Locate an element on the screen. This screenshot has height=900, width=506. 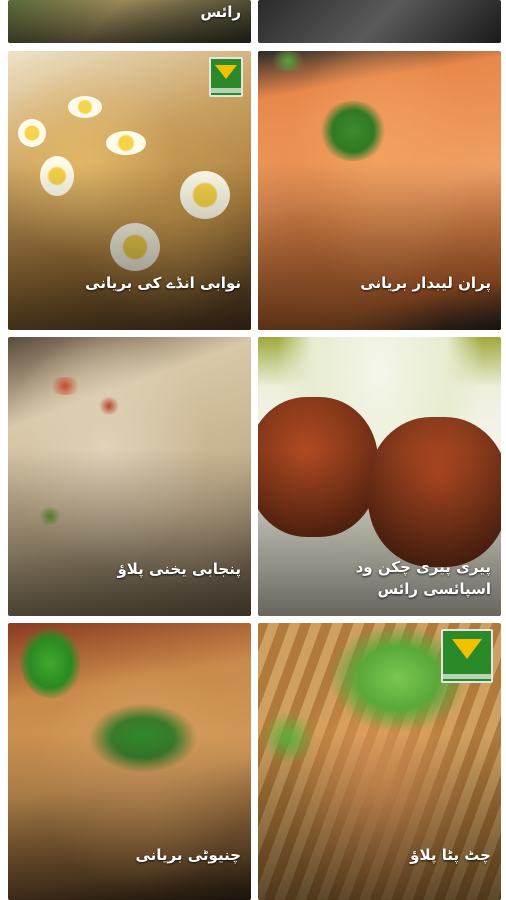
recipe-title: چنیوٹی بریانی is located at coordinates (188, 855).